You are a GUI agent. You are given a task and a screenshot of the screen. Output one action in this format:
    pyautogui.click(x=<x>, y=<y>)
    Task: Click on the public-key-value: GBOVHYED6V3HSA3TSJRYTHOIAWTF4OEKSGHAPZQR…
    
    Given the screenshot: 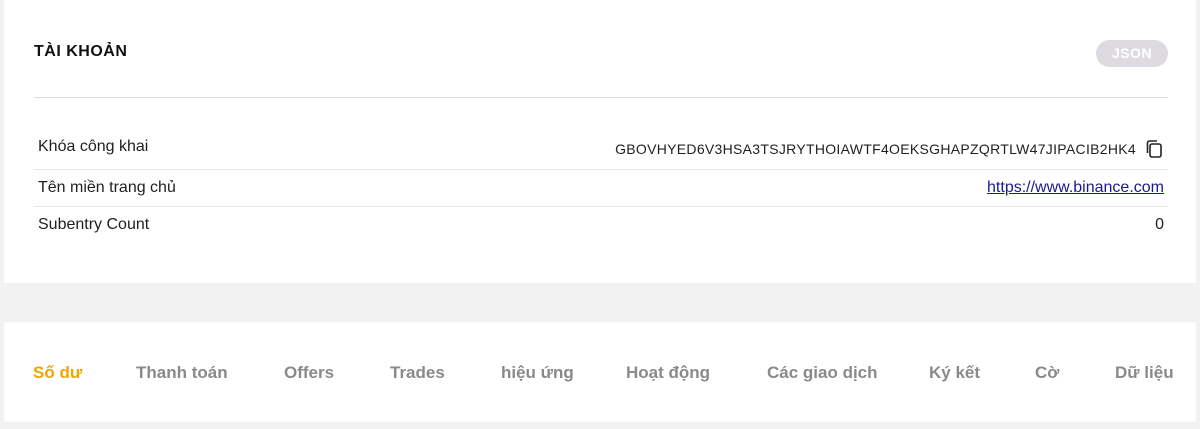 What is the action you would take?
    pyautogui.click(x=875, y=149)
    